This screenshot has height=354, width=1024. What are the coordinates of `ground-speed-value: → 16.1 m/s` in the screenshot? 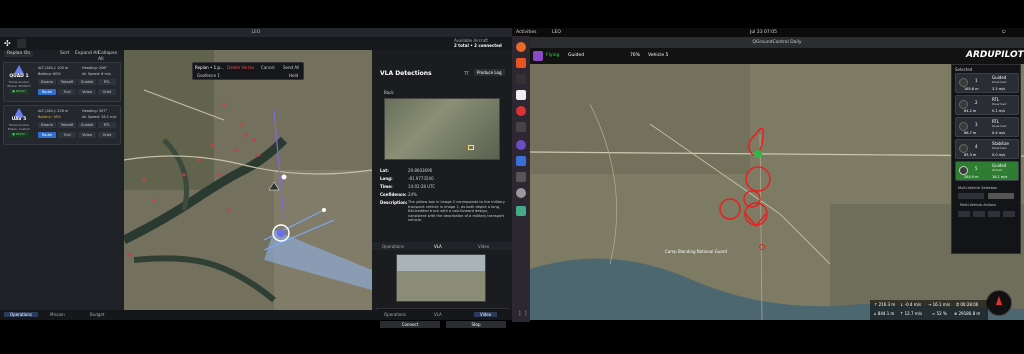 It's located at (939, 304).